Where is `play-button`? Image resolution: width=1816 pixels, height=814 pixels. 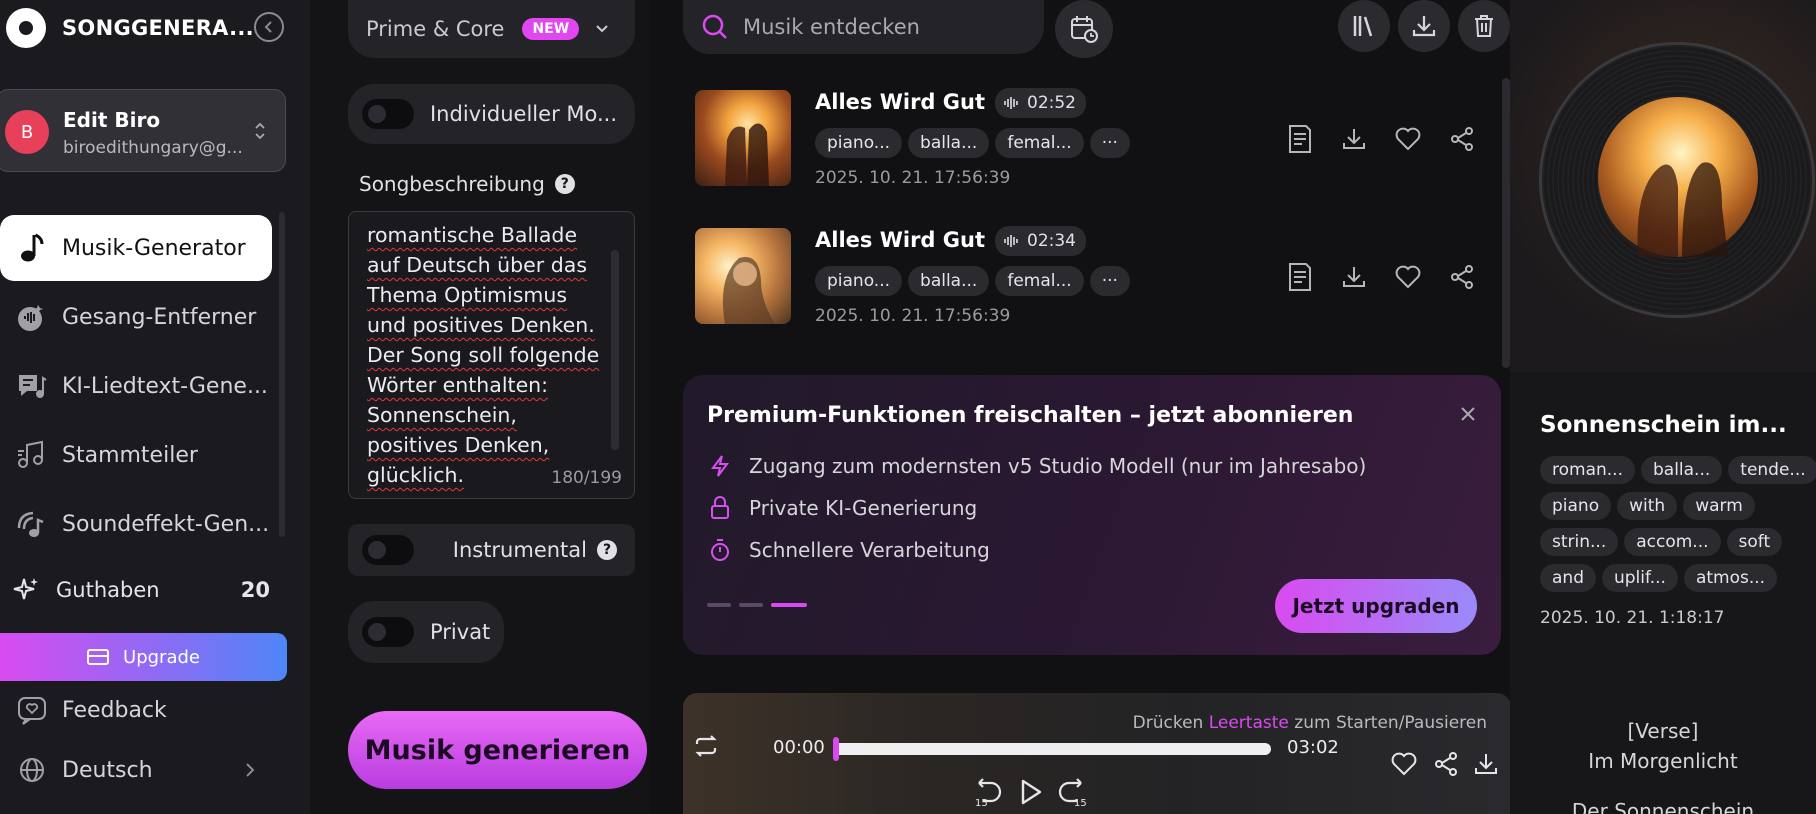
play-button is located at coordinates (1030, 792).